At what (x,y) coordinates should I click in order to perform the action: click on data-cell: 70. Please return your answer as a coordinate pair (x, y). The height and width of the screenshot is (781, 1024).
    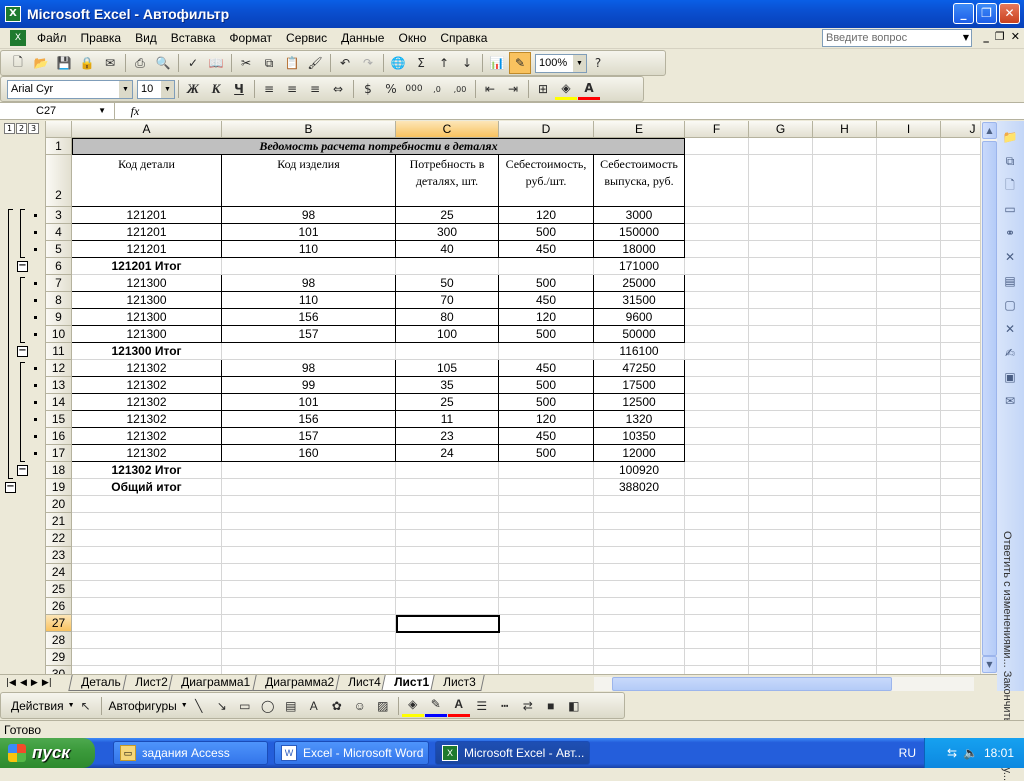
    Looking at the image, I should click on (447, 300).